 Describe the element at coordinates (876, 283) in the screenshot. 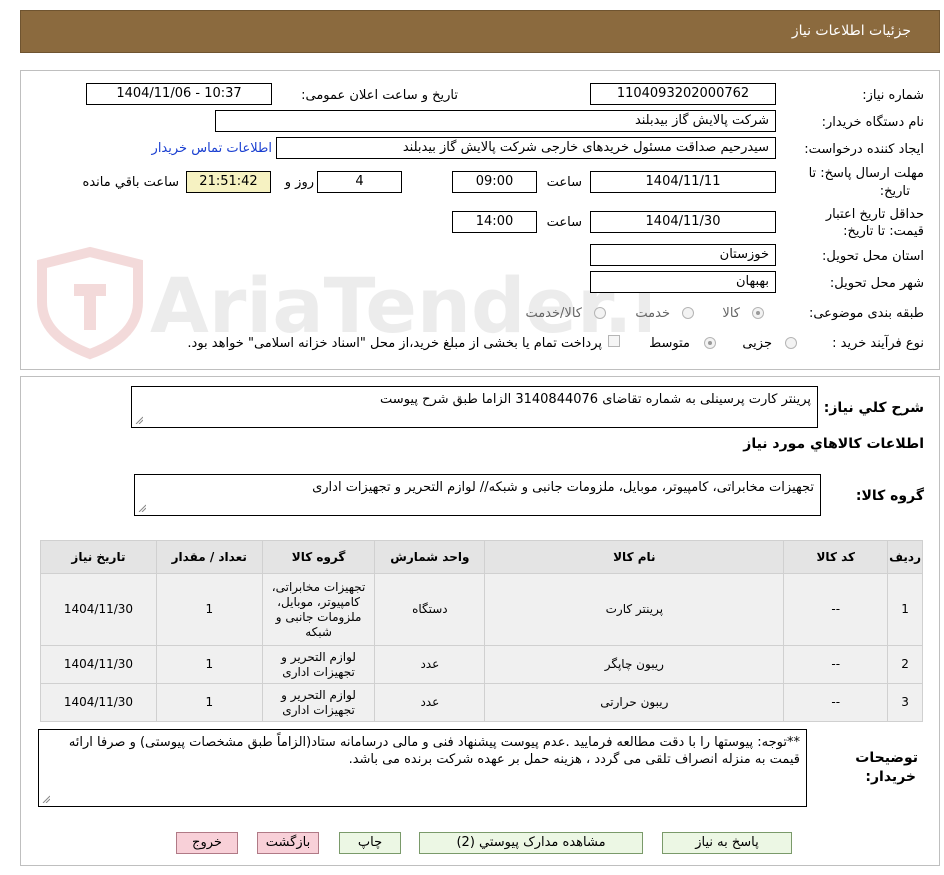

I see `city-label: شهر محل تحویل:` at that location.